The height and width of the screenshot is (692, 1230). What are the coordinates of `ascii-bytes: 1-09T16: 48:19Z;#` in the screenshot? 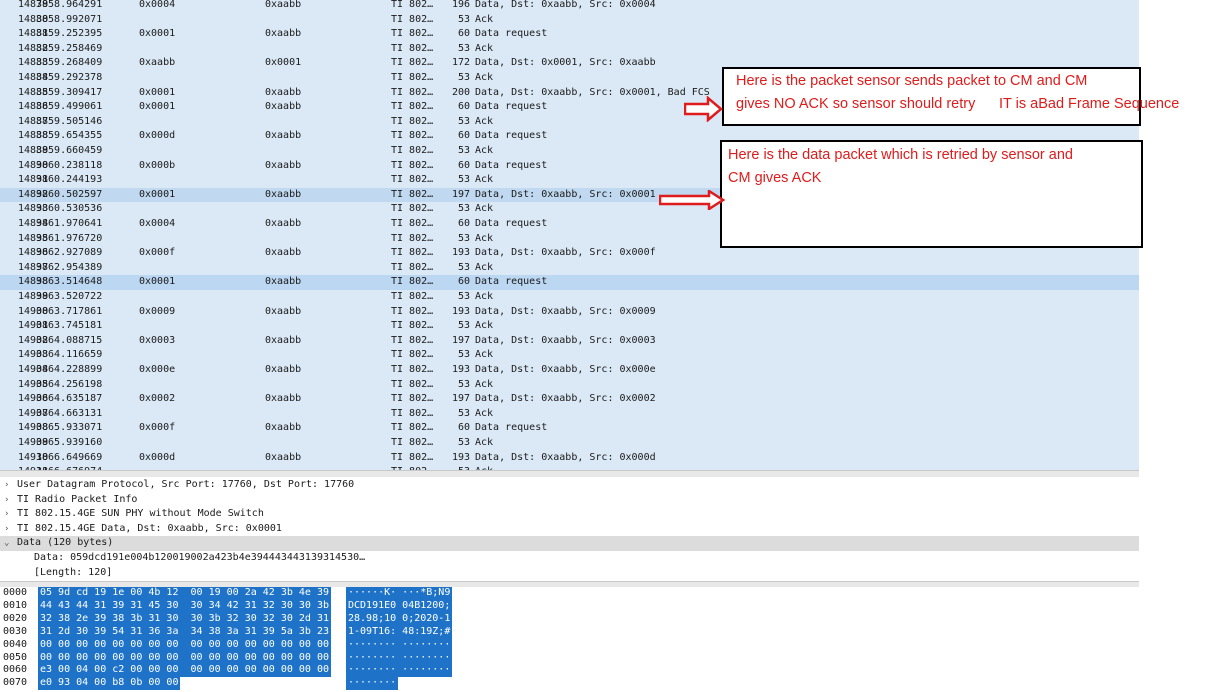 It's located at (399, 632).